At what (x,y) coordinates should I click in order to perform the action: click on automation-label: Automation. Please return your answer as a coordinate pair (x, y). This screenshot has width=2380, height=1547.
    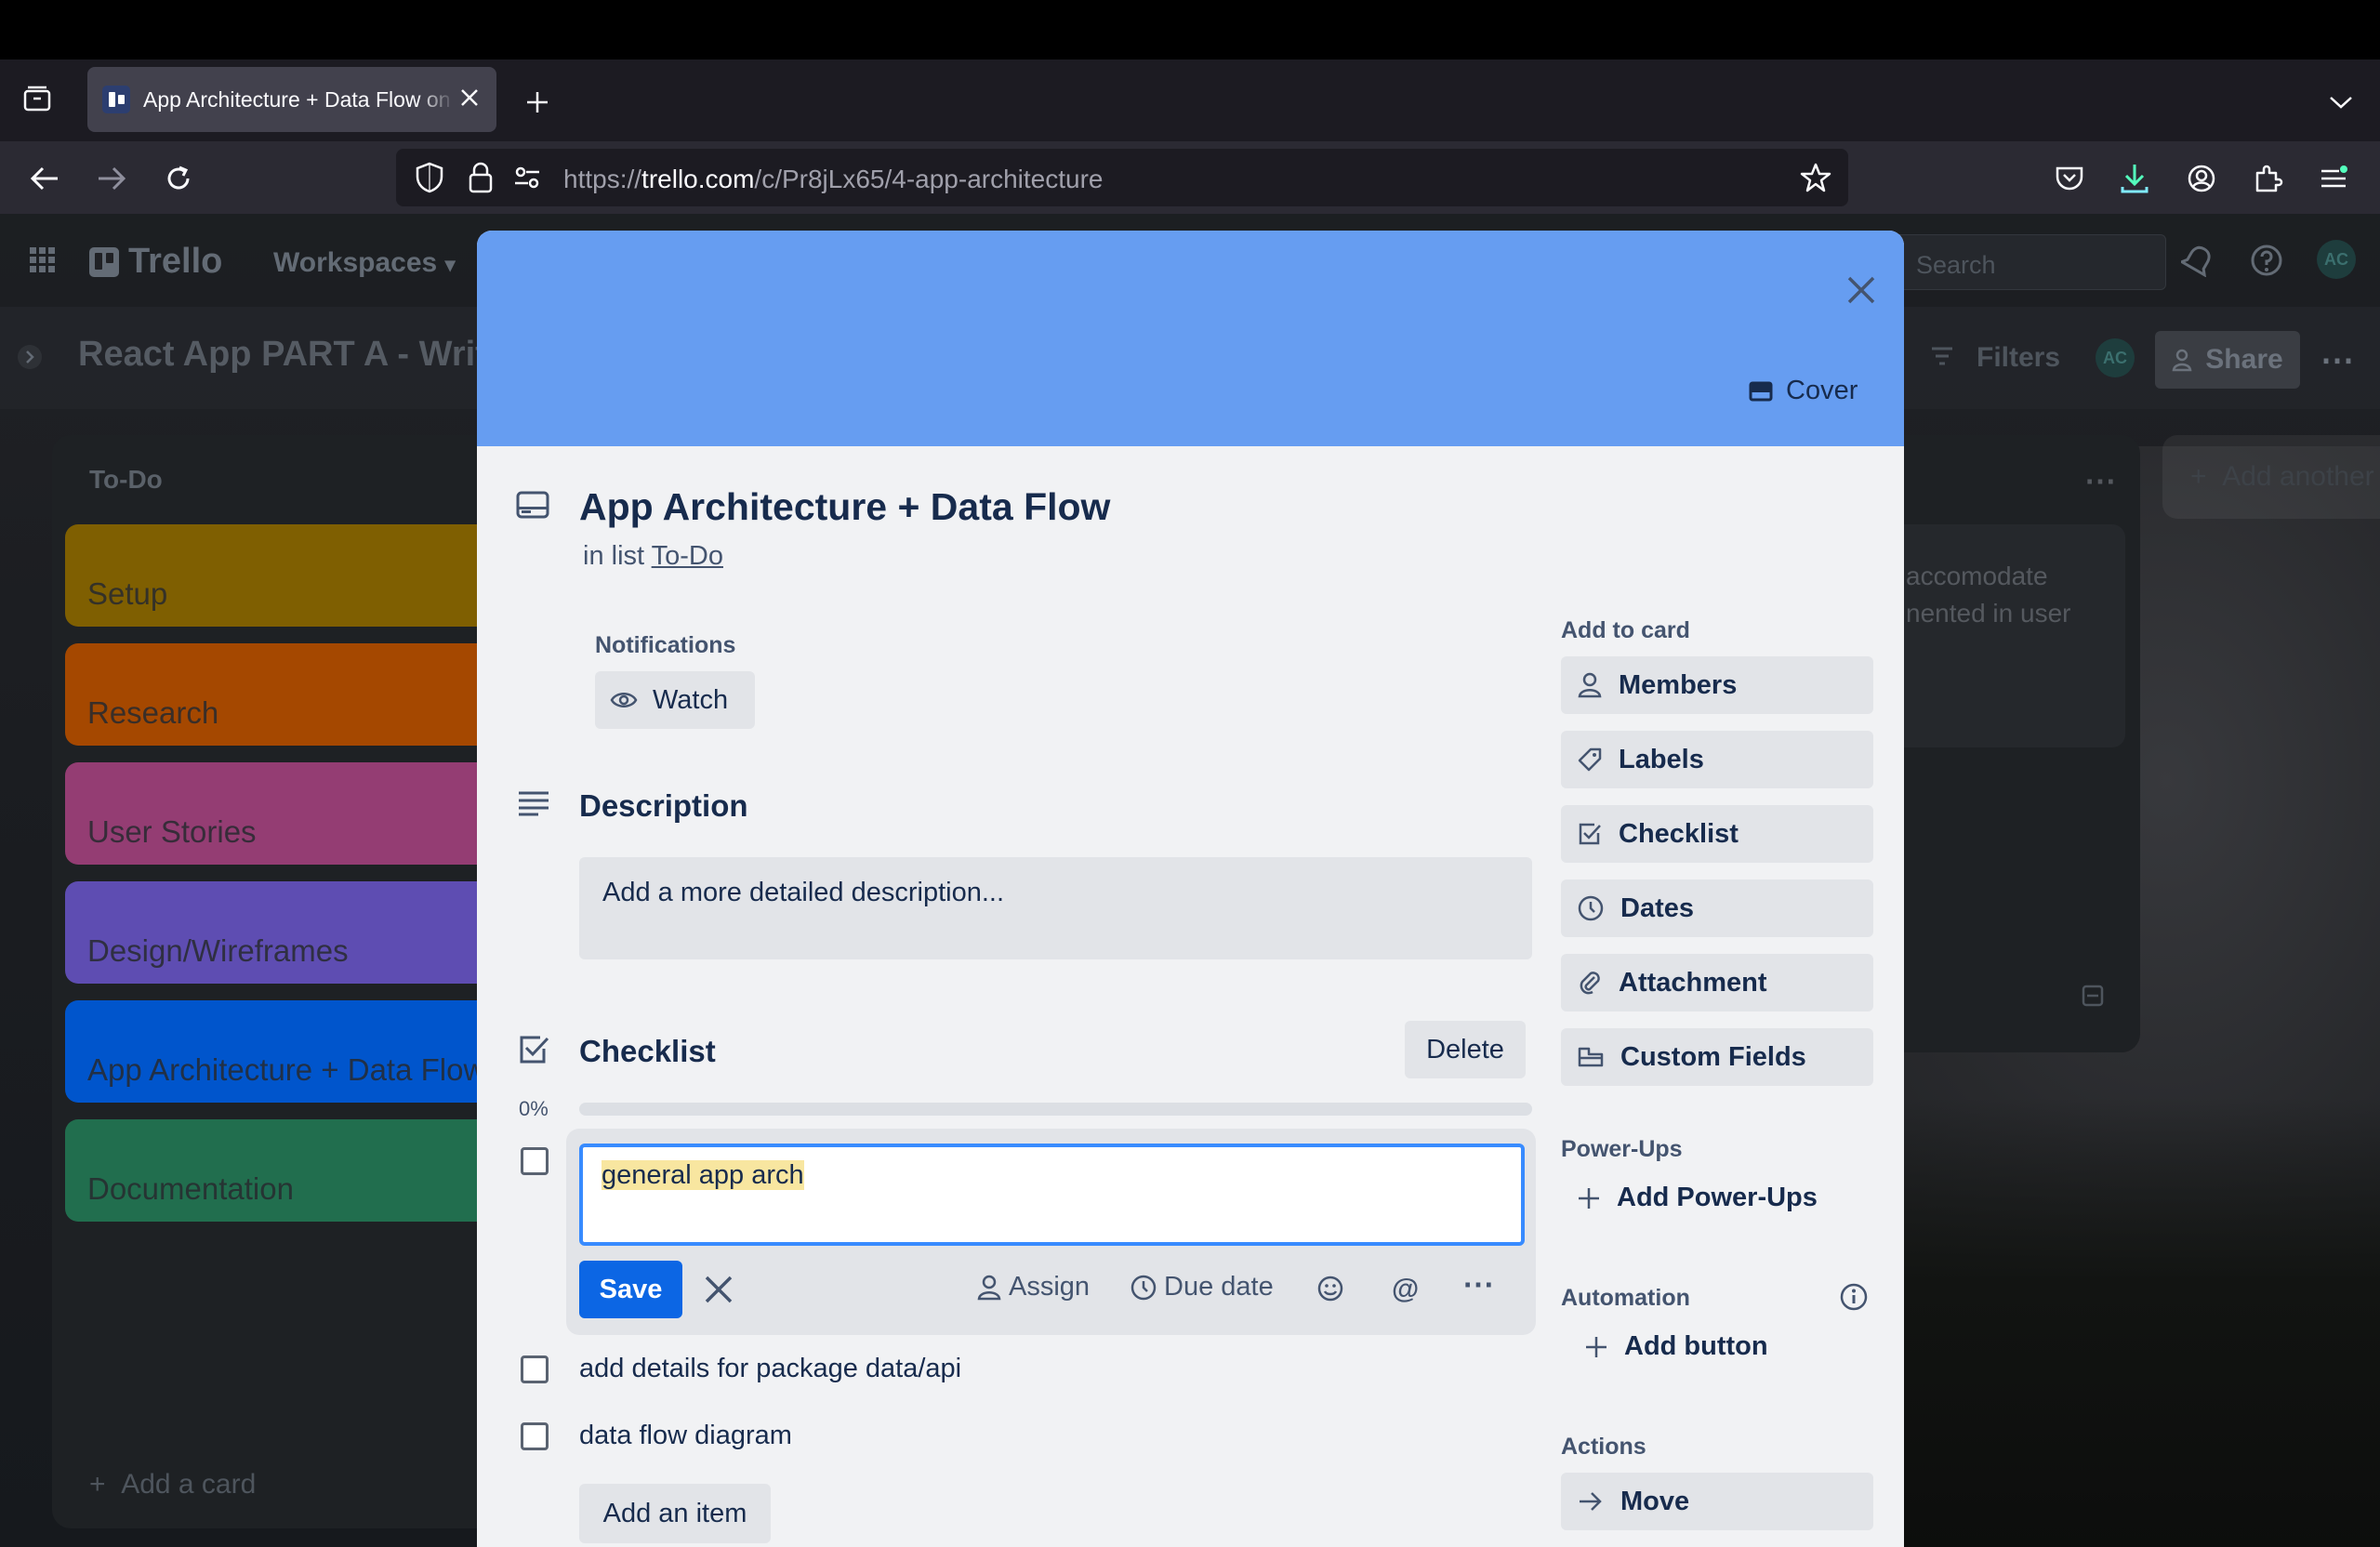
    Looking at the image, I should click on (1625, 1298).